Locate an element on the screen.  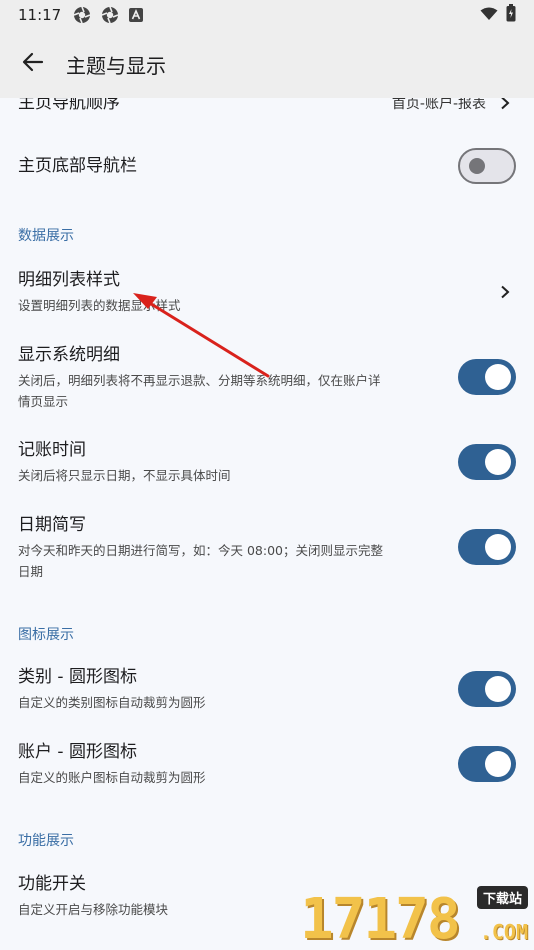
setting-date-short: 日期简写 对今天和昨天的日期进行简写，如：今天 08:00；关闭则显示完整 日期 is located at coordinates (267, 547).